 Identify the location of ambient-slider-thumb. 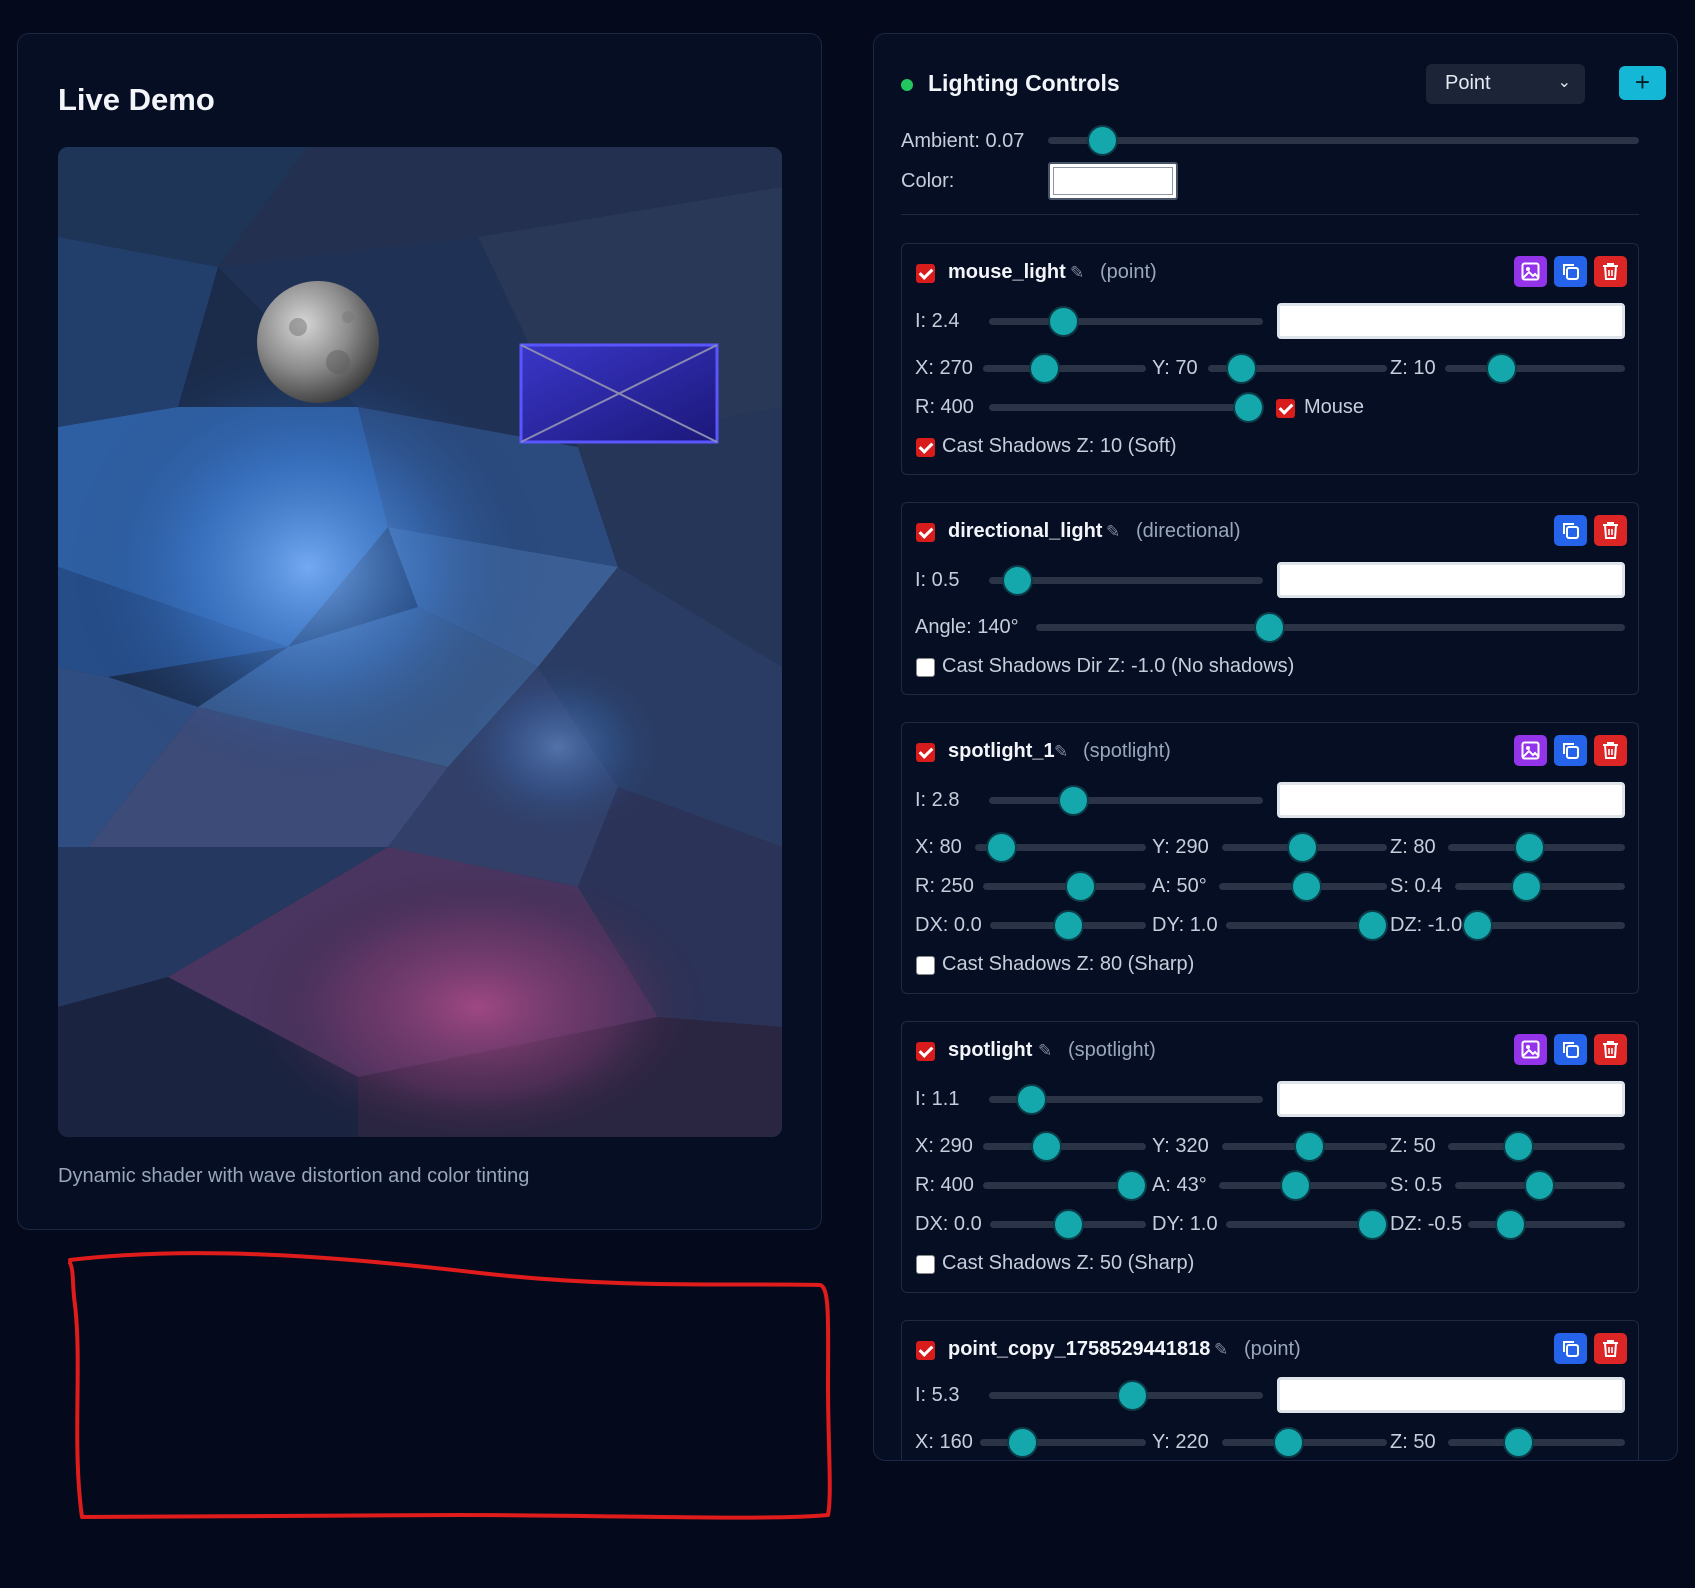
(1102, 140).